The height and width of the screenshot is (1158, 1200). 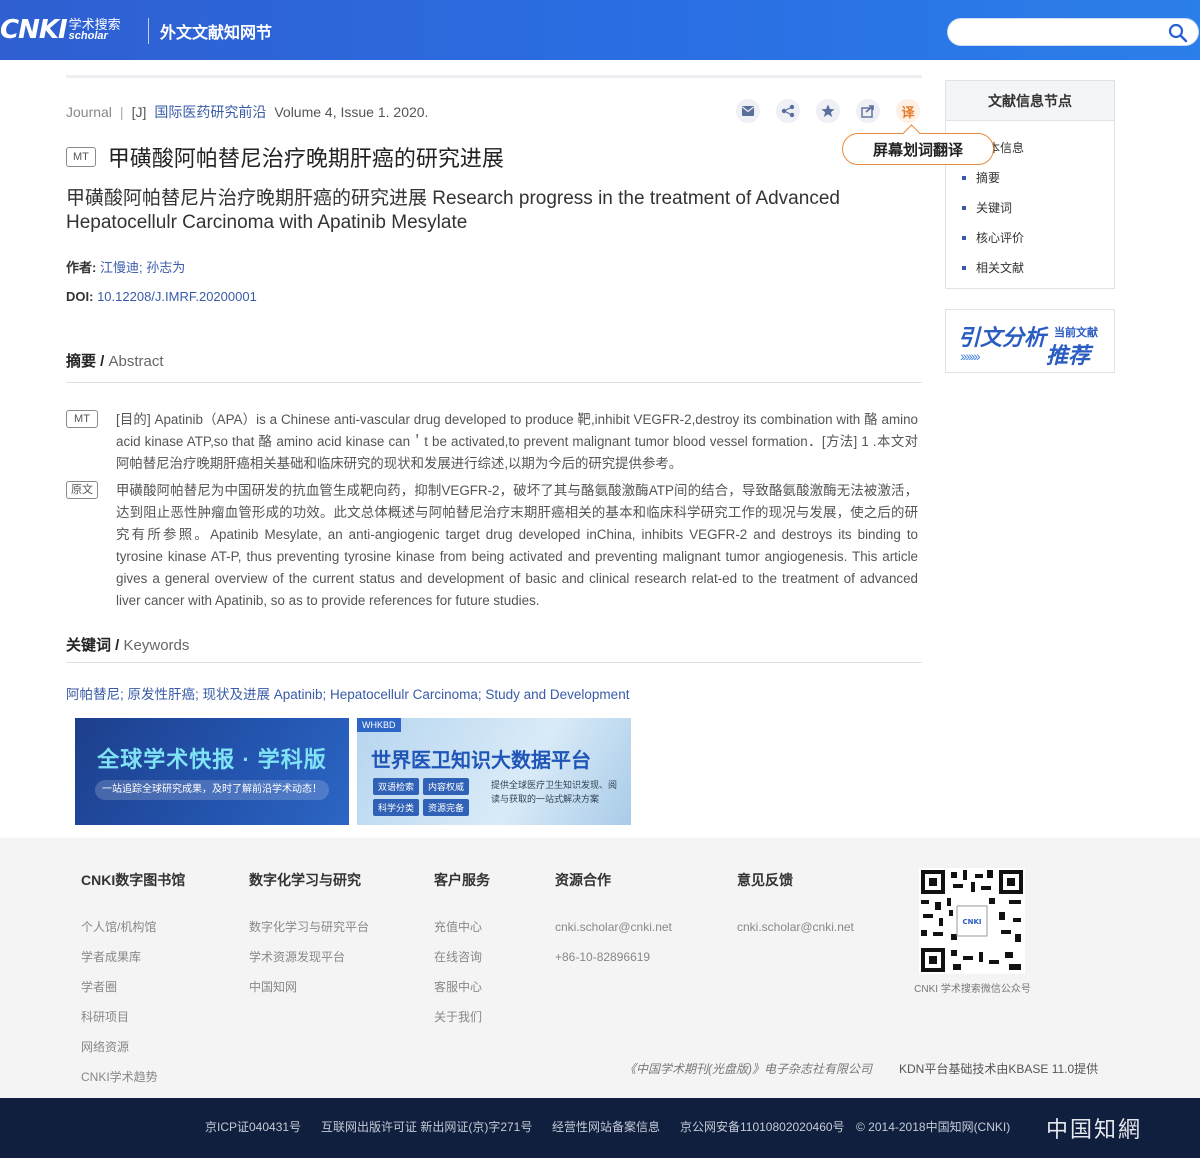 What do you see at coordinates (494, 382) in the screenshot?
I see `abstract-divider` at bounding box center [494, 382].